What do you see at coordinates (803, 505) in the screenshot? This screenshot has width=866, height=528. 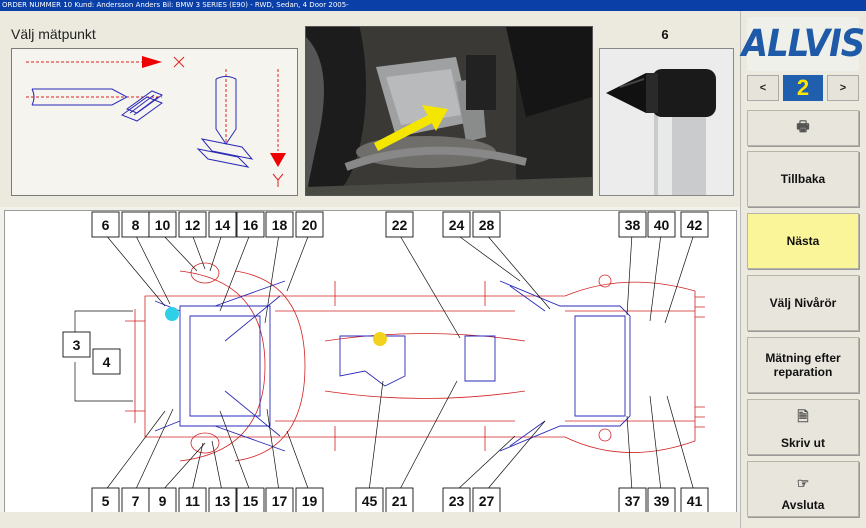 I see `quit-button-label: Avsluta` at bounding box center [803, 505].